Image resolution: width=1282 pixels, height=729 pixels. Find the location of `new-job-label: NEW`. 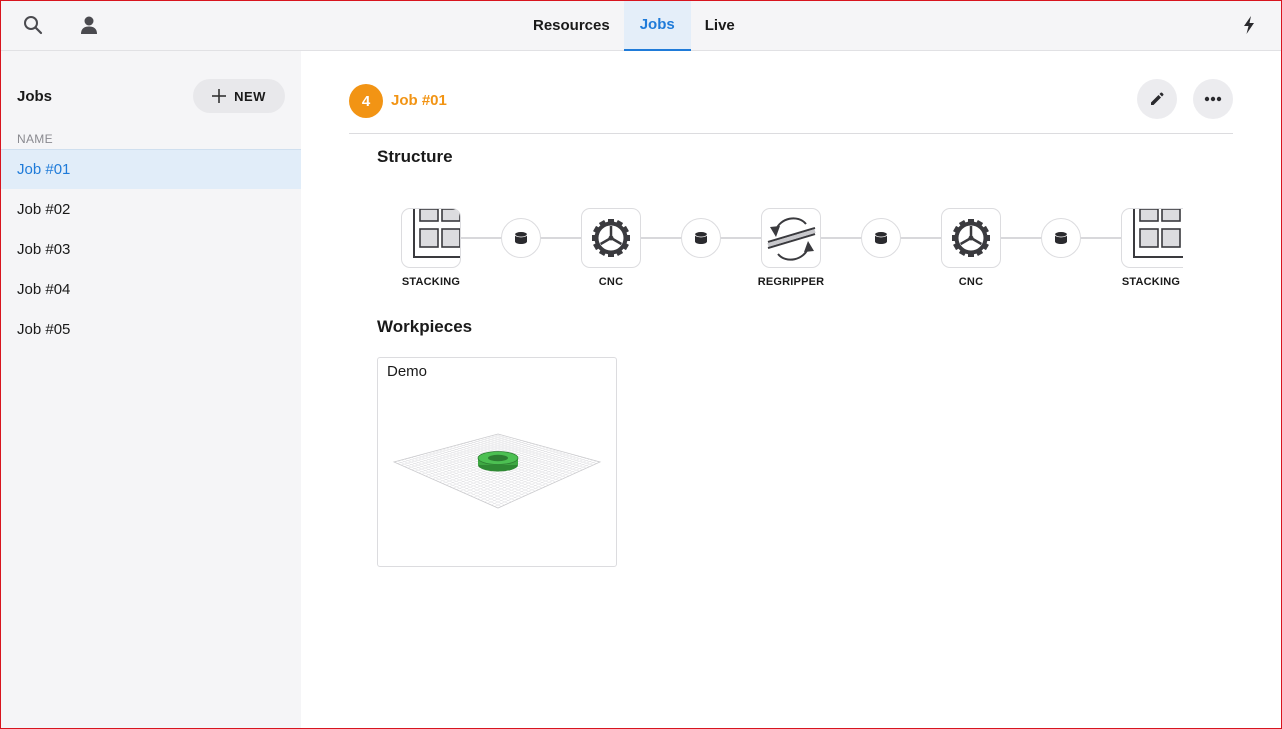

new-job-label: NEW is located at coordinates (250, 96).